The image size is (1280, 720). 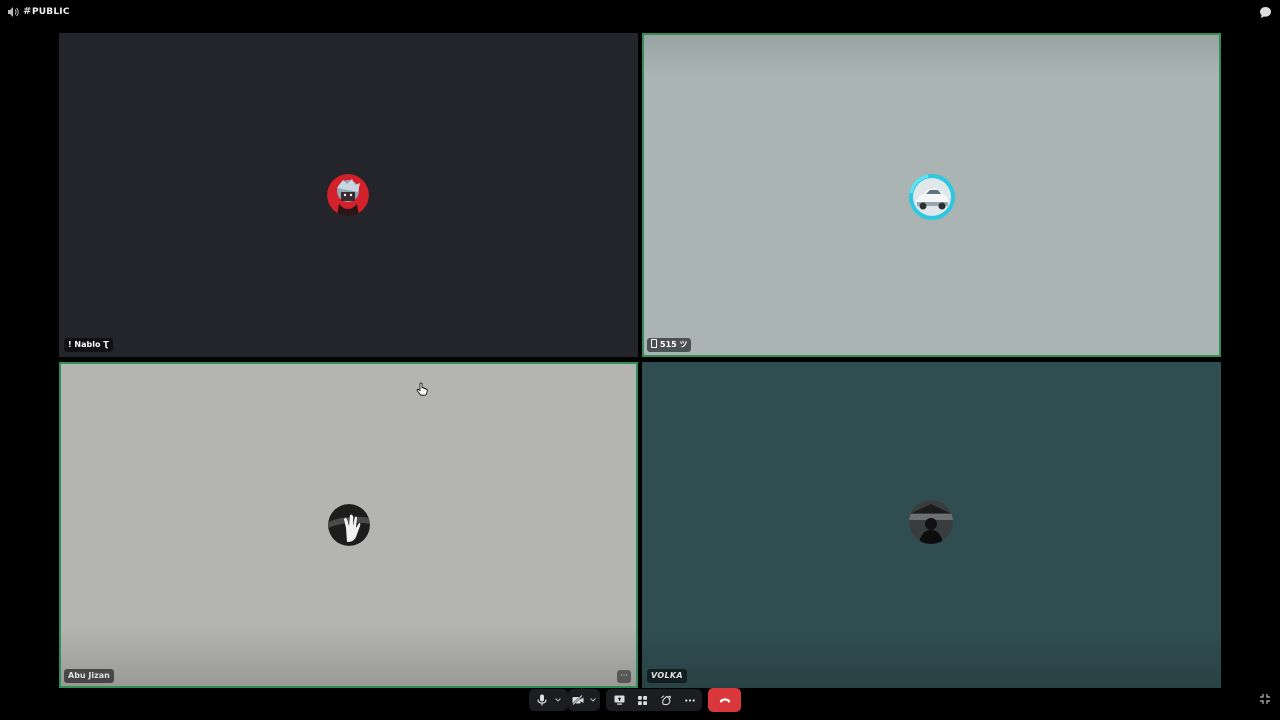 What do you see at coordinates (88, 345) in the screenshot?
I see `participant-name: ! Nablo Ʈ` at bounding box center [88, 345].